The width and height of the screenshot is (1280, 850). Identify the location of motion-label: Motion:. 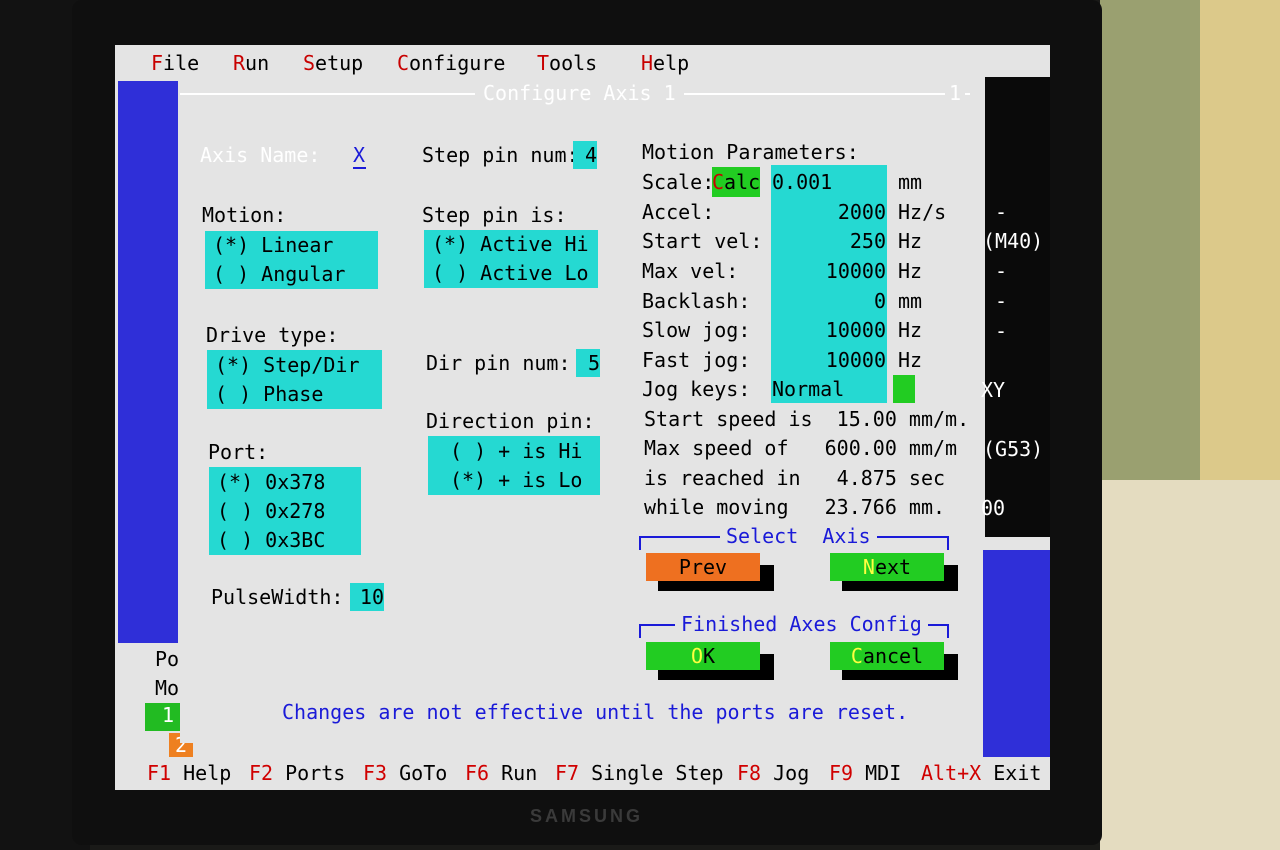
(244, 215).